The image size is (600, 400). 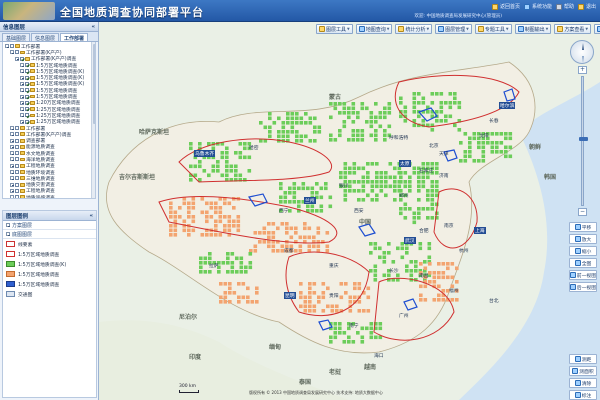 What do you see at coordinates (564, 6) in the screenshot?
I see `help-link: 帮助` at bounding box center [564, 6].